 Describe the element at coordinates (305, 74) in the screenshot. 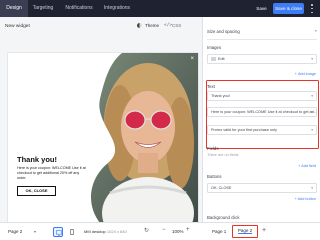

I see `add-image-link: + Add image` at that location.